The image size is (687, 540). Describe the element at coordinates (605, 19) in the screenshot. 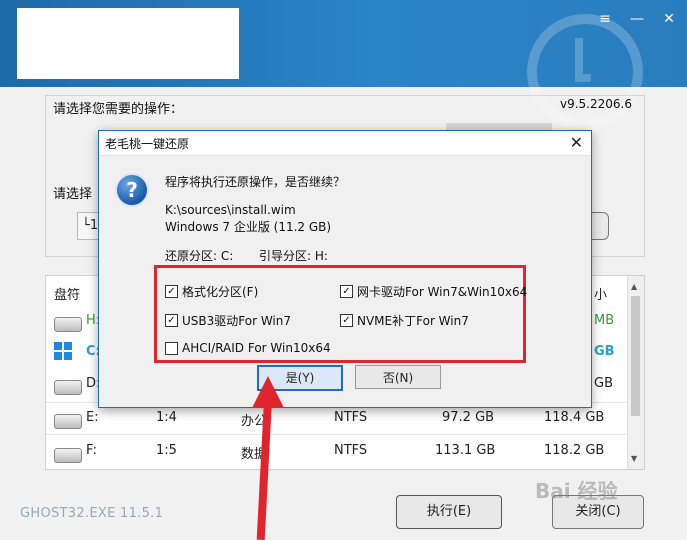

I see `menu-icon: ≡` at that location.